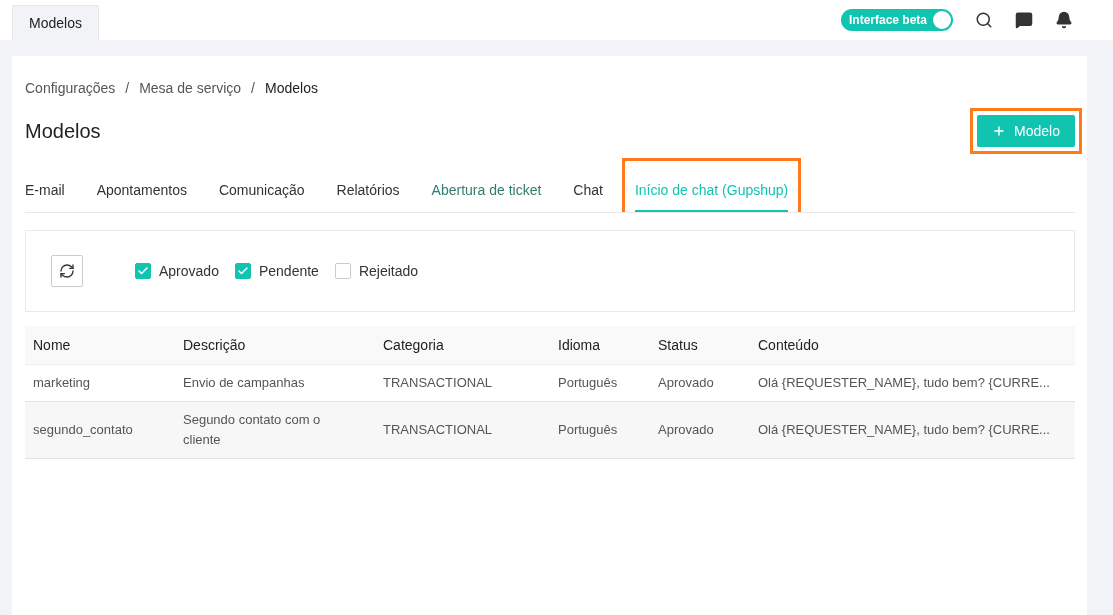 This screenshot has width=1113, height=615. I want to click on breadcrumb-item: Mesa de serviço, so click(190, 88).